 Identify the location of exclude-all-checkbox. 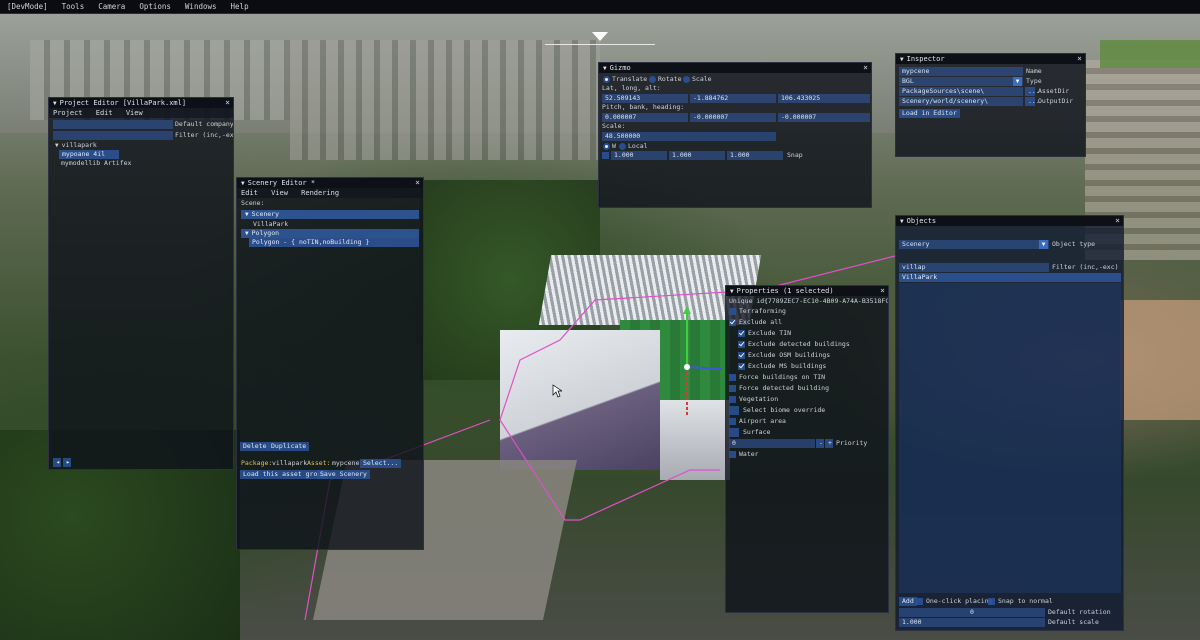
(732, 322).